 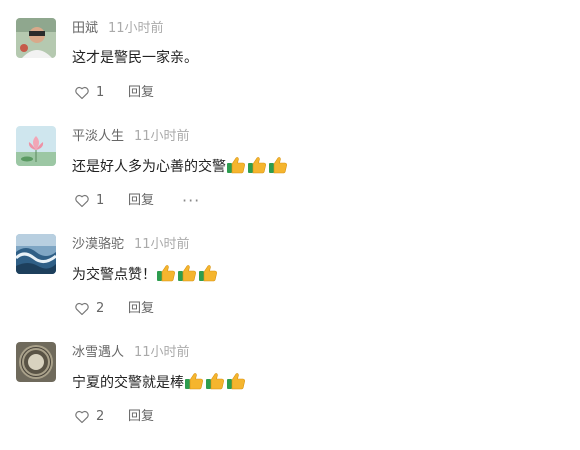 I want to click on username: 沙漠骆驼, so click(x=98, y=244).